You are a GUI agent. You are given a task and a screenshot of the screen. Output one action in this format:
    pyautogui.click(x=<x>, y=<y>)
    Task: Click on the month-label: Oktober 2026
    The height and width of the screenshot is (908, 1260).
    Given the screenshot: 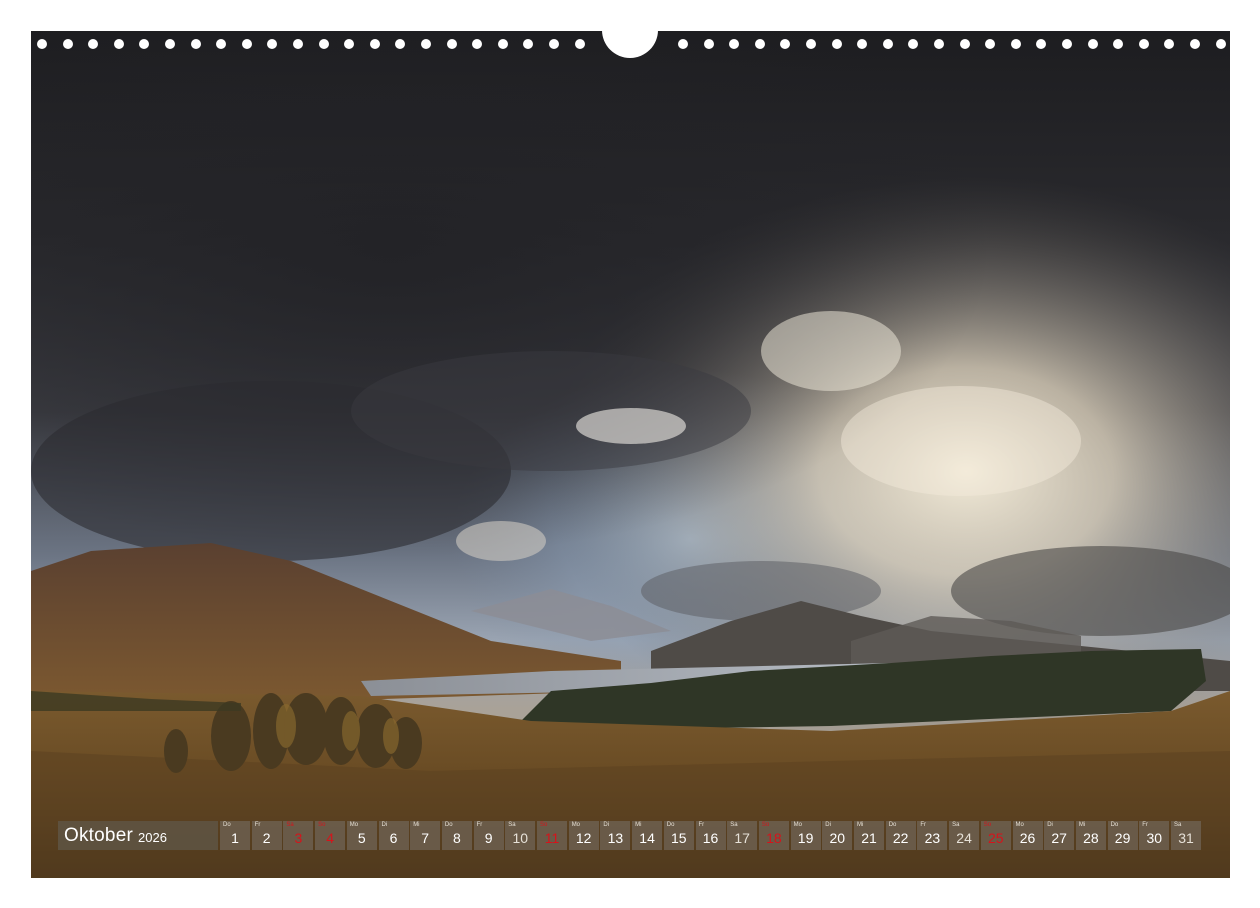 What is the action you would take?
    pyautogui.click(x=138, y=835)
    